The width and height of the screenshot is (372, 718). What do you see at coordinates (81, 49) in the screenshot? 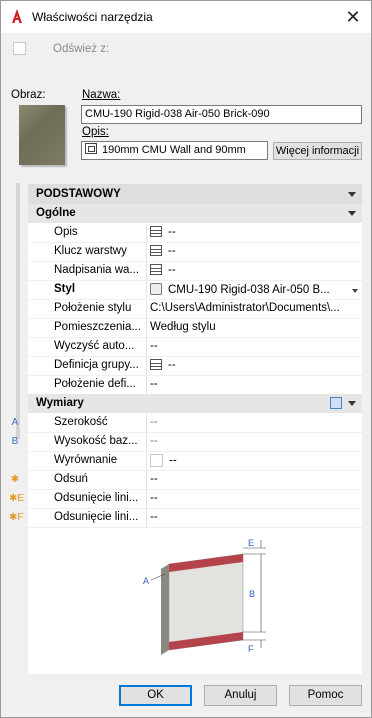
I see `refresh-label: Odśwież z:` at bounding box center [81, 49].